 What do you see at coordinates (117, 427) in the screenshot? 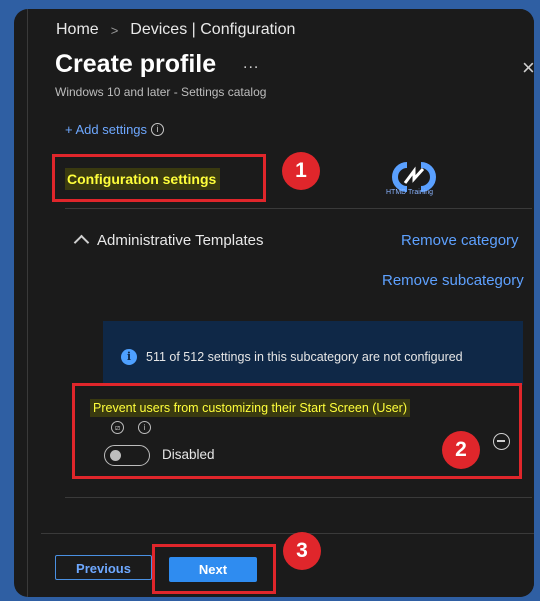
I see `platform-icon: ⧄` at bounding box center [117, 427].